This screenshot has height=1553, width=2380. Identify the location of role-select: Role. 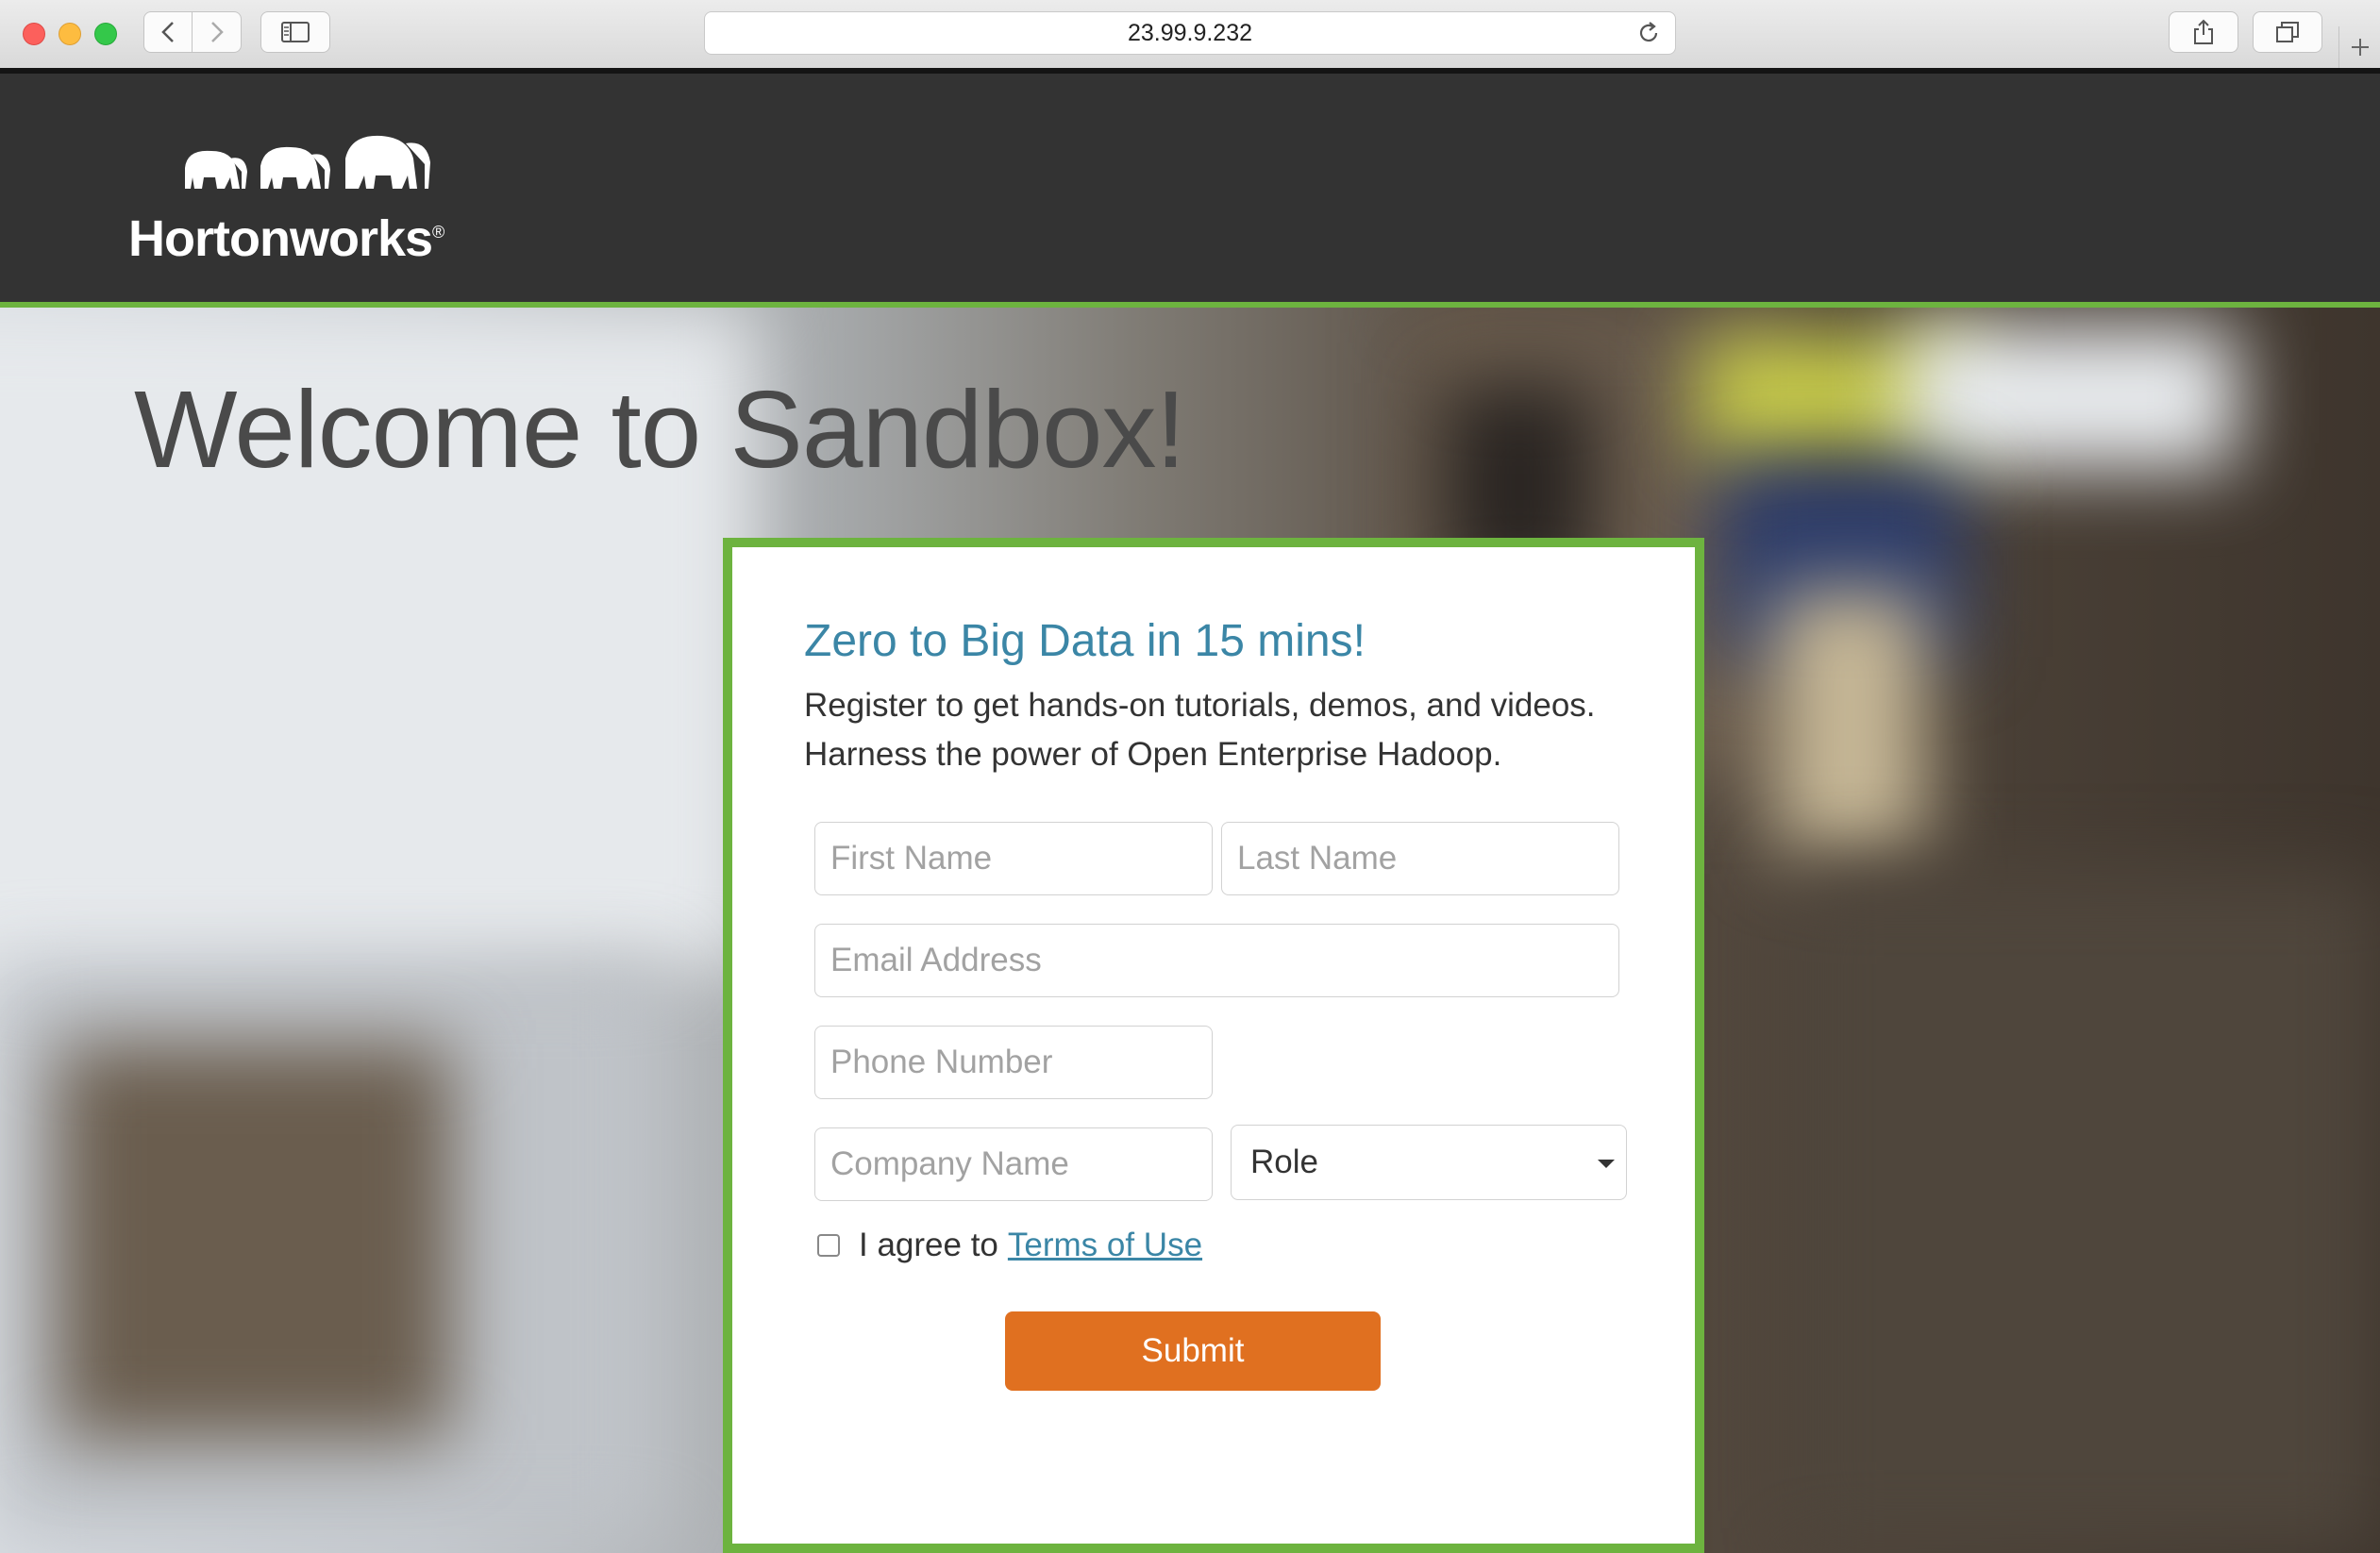
(1429, 1162).